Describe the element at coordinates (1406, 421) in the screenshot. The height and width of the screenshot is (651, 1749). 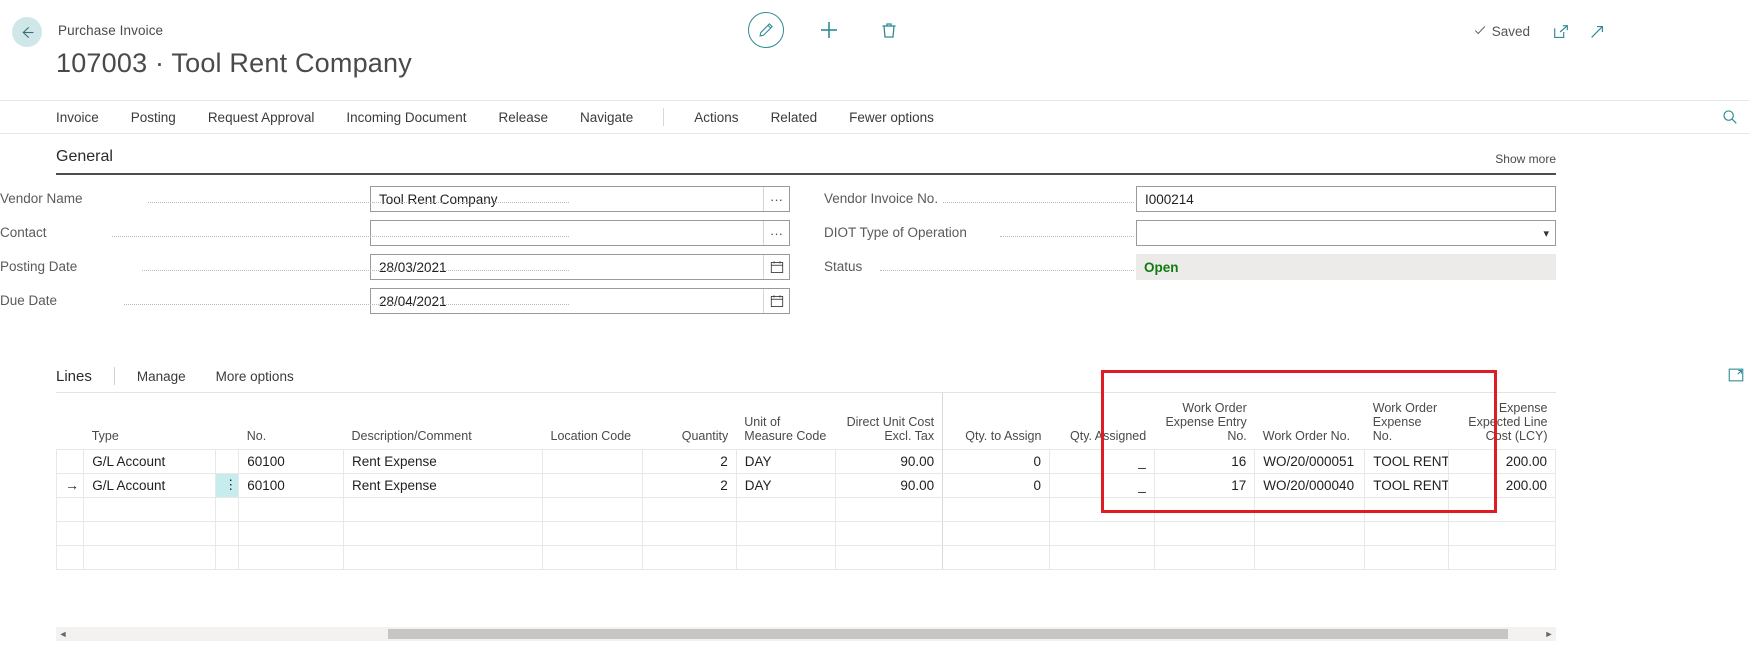
I see `col-work-order-expense-no: Work Order Expense No.` at that location.